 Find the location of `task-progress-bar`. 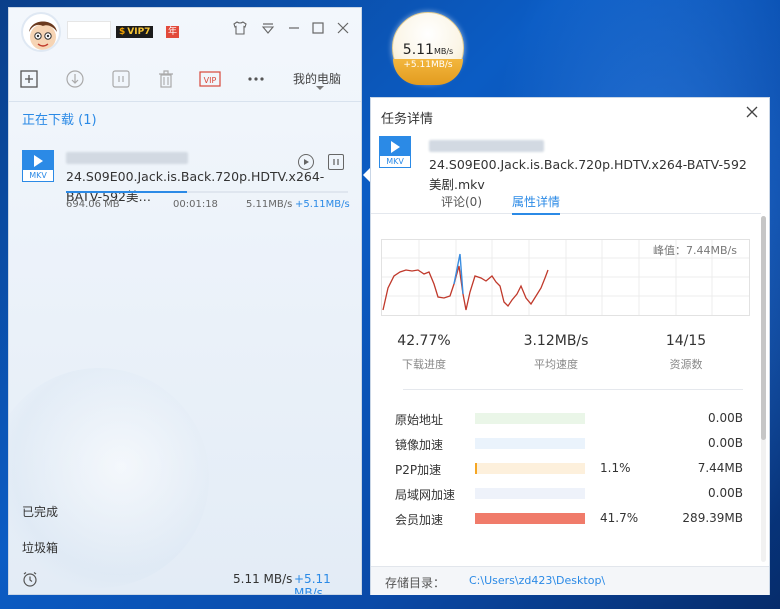

task-progress-bar is located at coordinates (207, 192).